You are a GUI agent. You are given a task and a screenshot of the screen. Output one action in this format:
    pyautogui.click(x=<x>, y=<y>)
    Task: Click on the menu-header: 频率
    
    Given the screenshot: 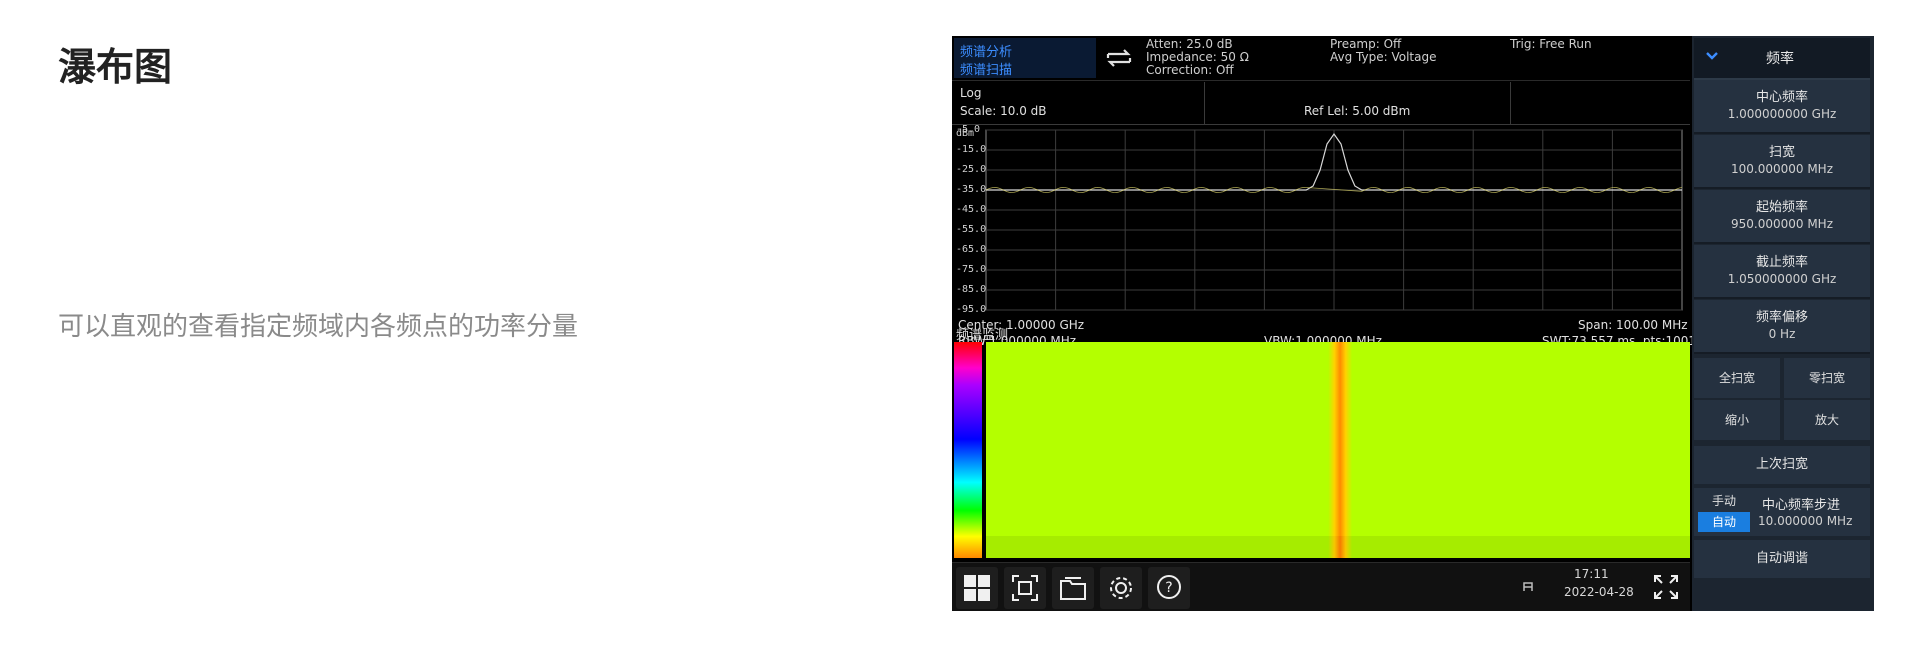 What is the action you would take?
    pyautogui.click(x=1782, y=59)
    